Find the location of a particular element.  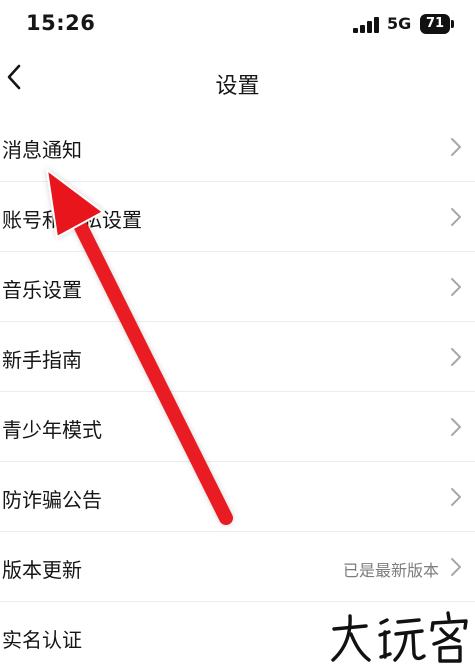

watermark-logo-icon is located at coordinates (399, 637).